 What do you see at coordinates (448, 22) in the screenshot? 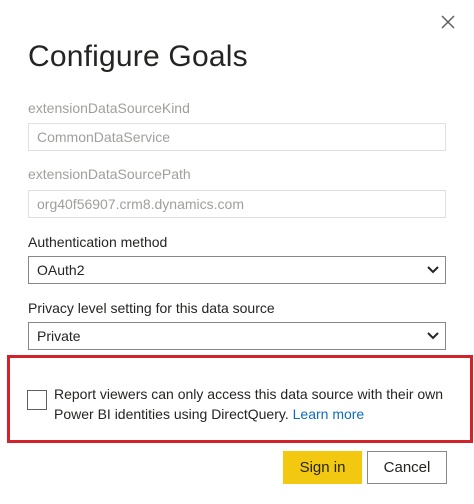
I see `close-icon` at bounding box center [448, 22].